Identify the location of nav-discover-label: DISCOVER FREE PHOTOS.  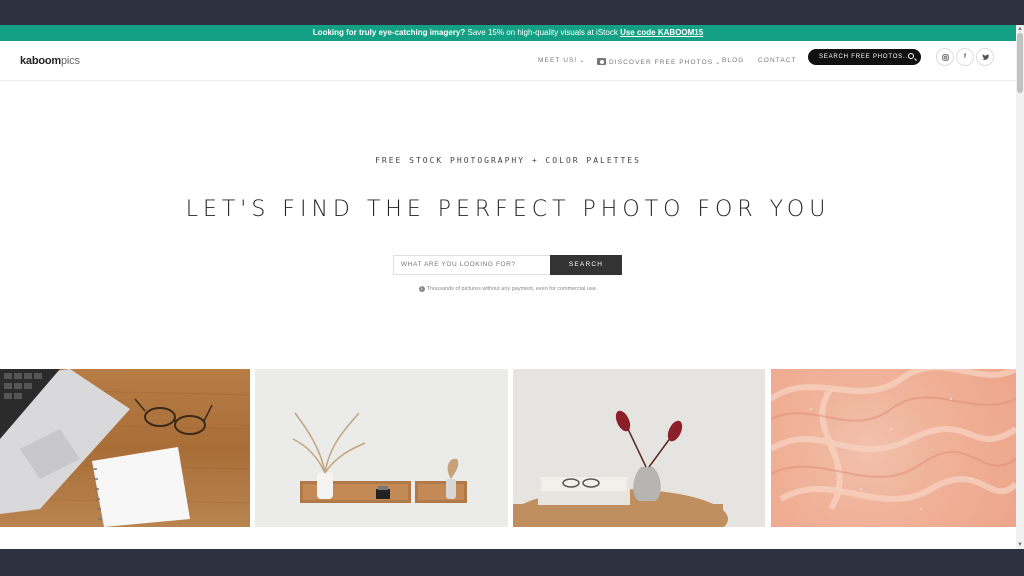
(661, 62).